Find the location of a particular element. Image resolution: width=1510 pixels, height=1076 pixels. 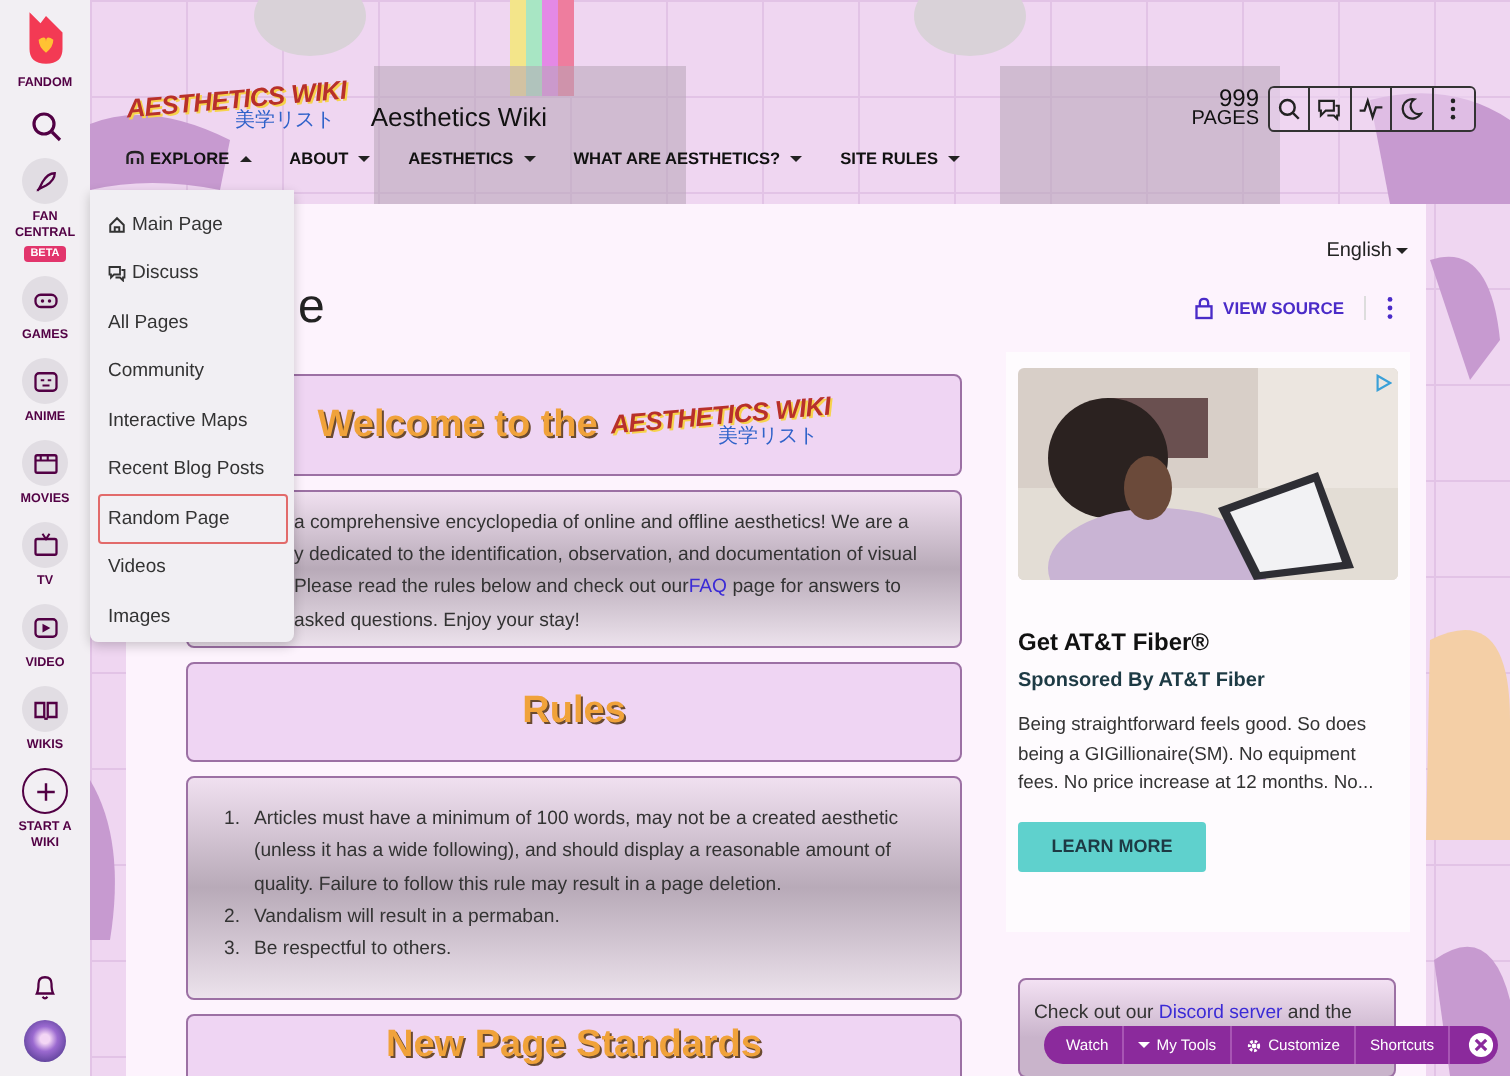

menu-item: Random Page is located at coordinates (193, 518).